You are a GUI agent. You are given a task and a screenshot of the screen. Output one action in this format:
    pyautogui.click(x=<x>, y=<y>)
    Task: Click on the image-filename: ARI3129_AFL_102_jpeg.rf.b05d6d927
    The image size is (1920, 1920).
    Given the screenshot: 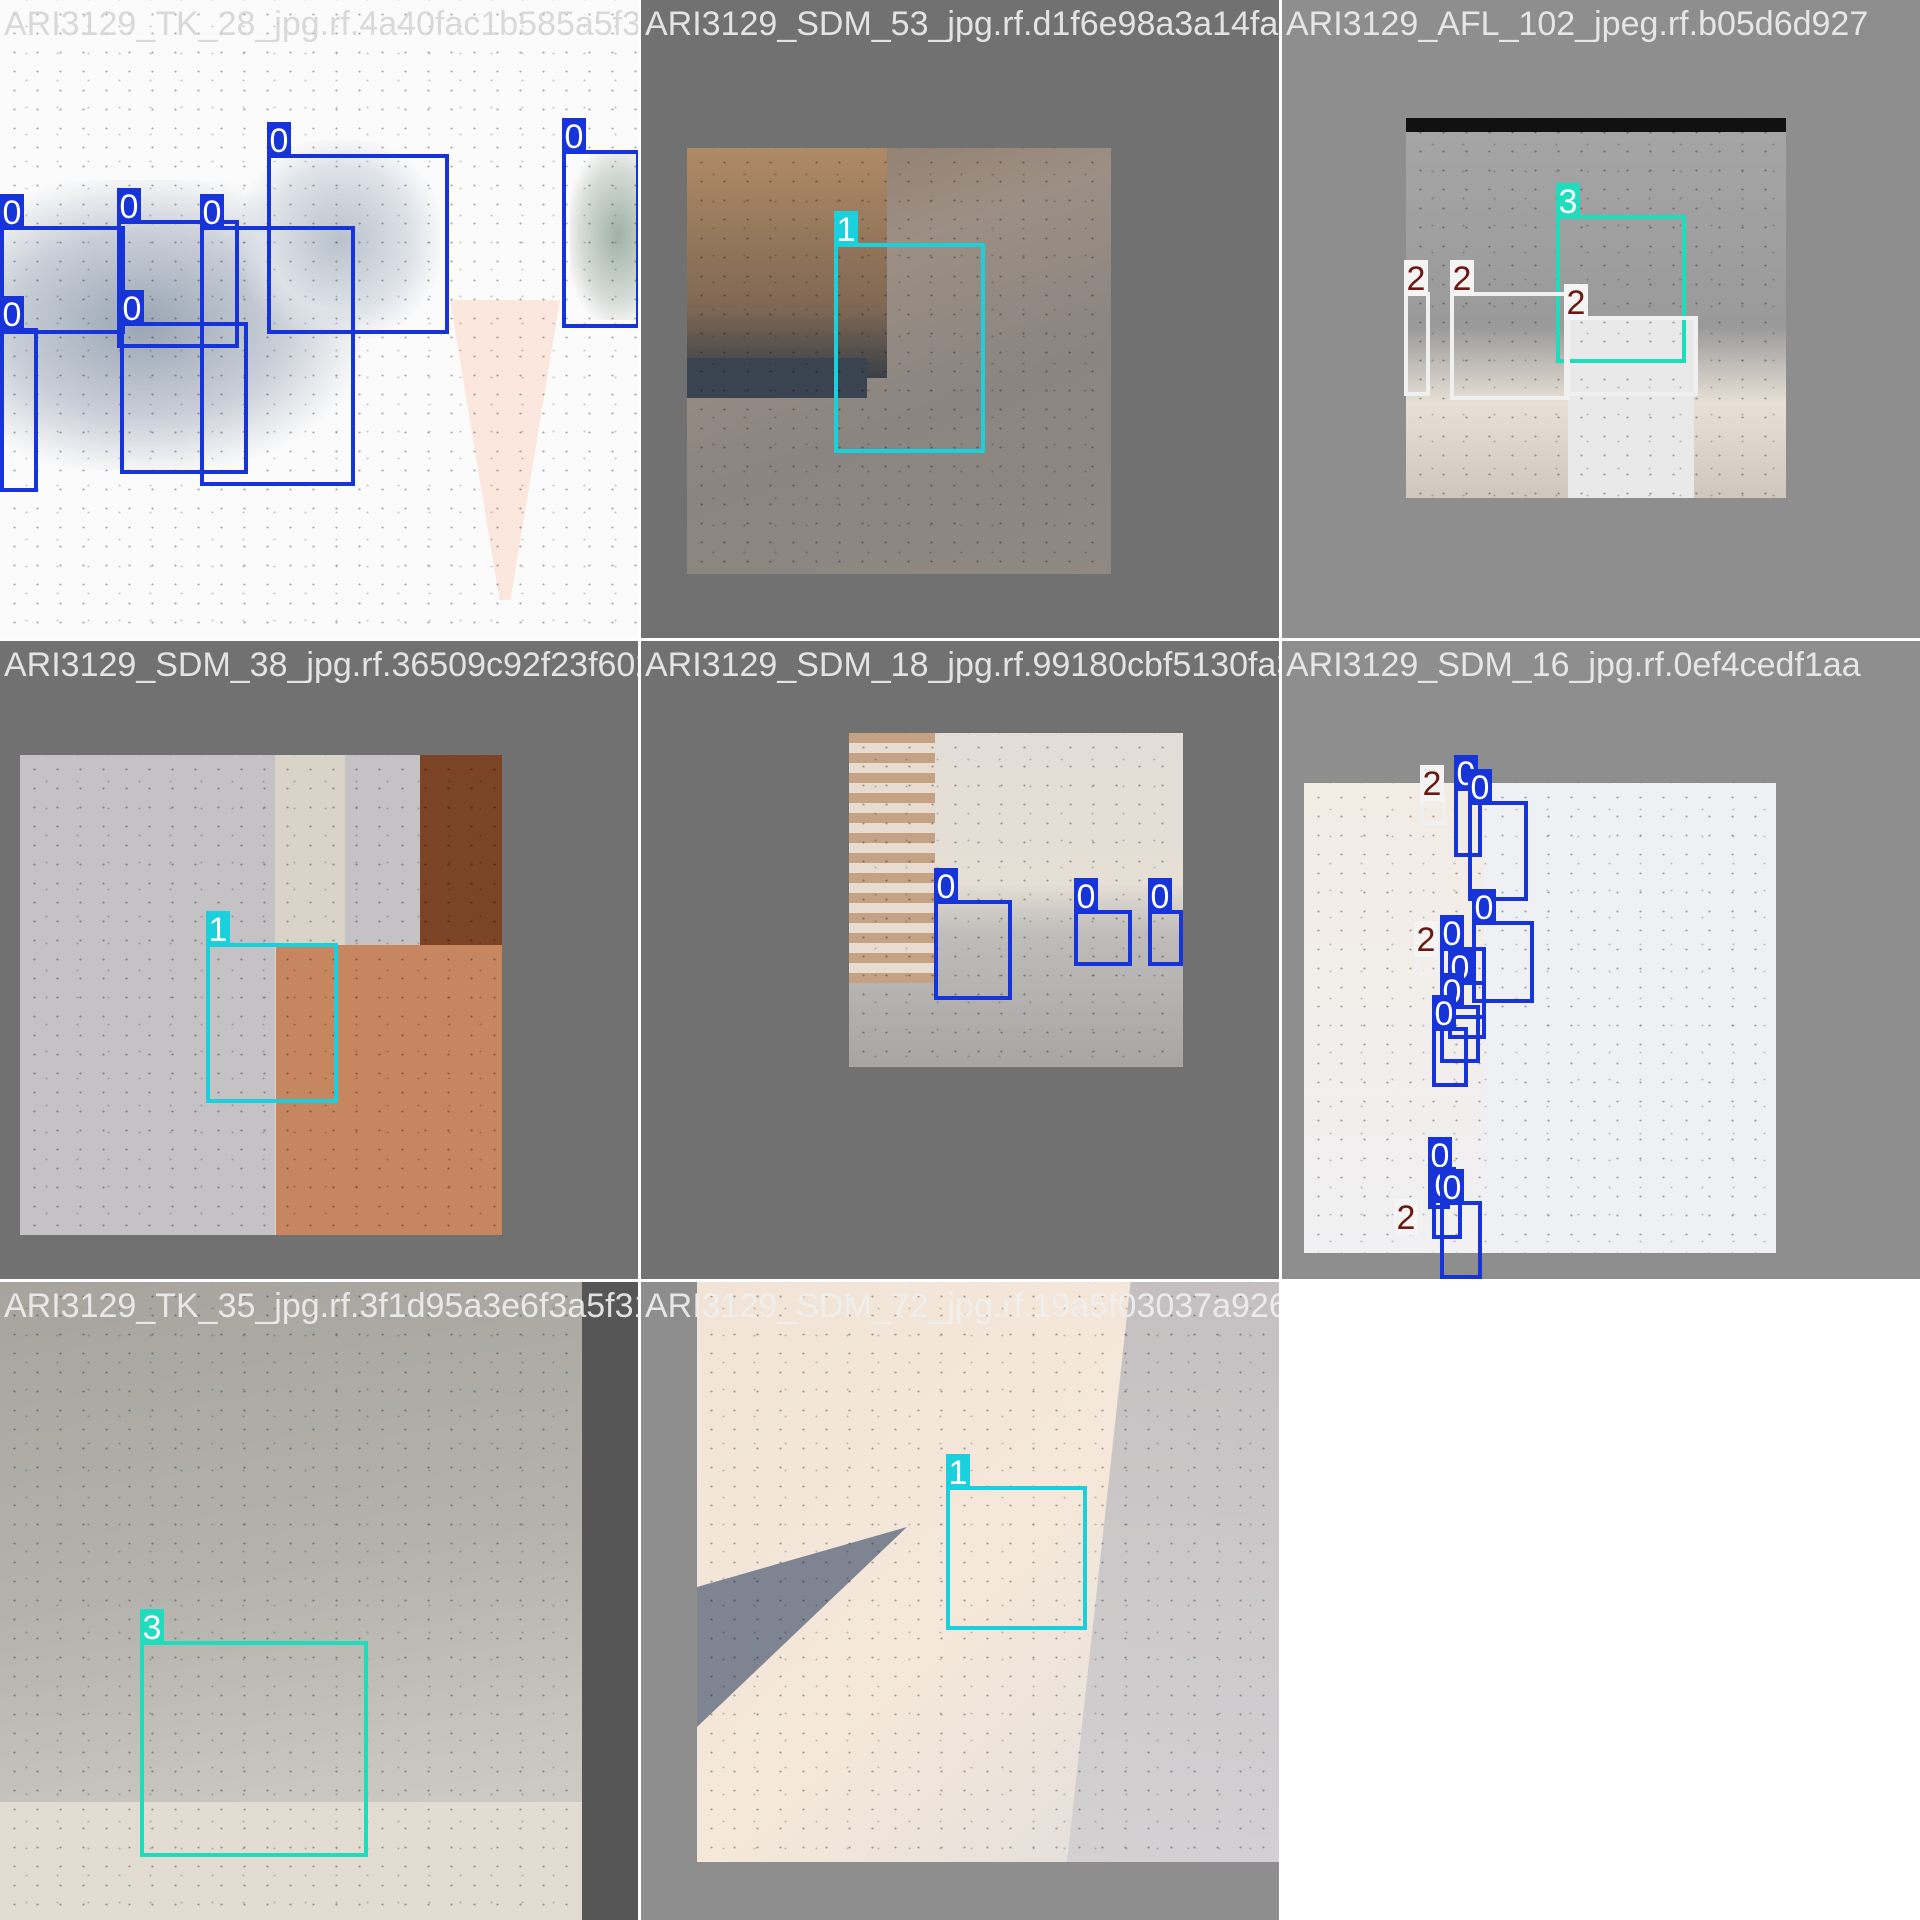 What is the action you would take?
    pyautogui.click(x=1577, y=24)
    